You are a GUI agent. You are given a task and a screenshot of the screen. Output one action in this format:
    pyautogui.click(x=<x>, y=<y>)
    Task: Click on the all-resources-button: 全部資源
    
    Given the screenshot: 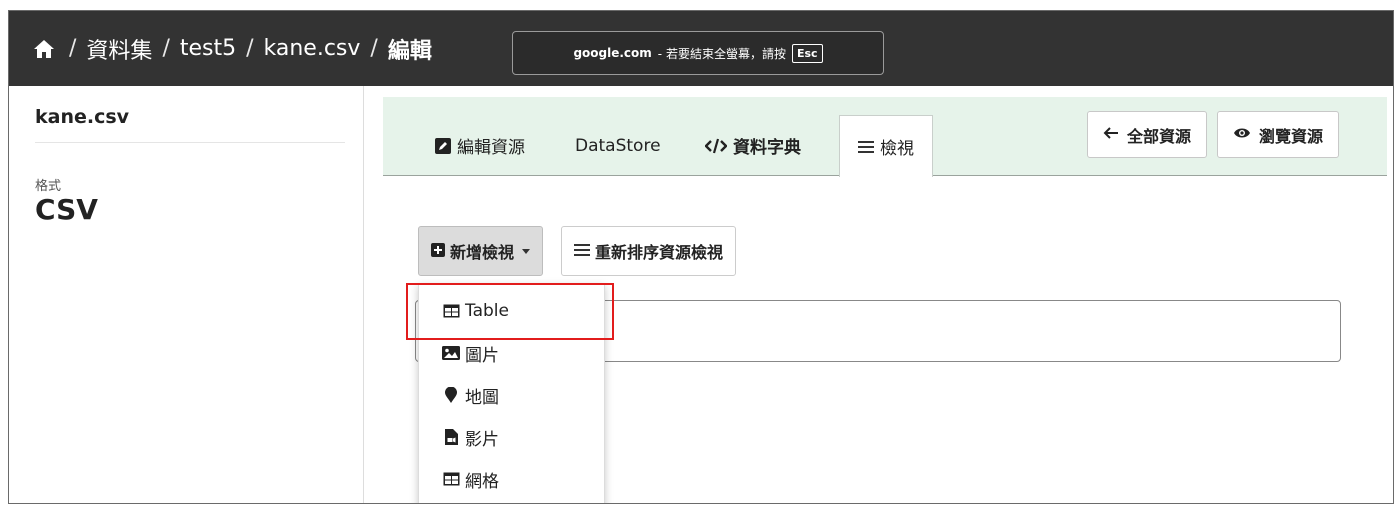 What is the action you would take?
    pyautogui.click(x=1147, y=134)
    